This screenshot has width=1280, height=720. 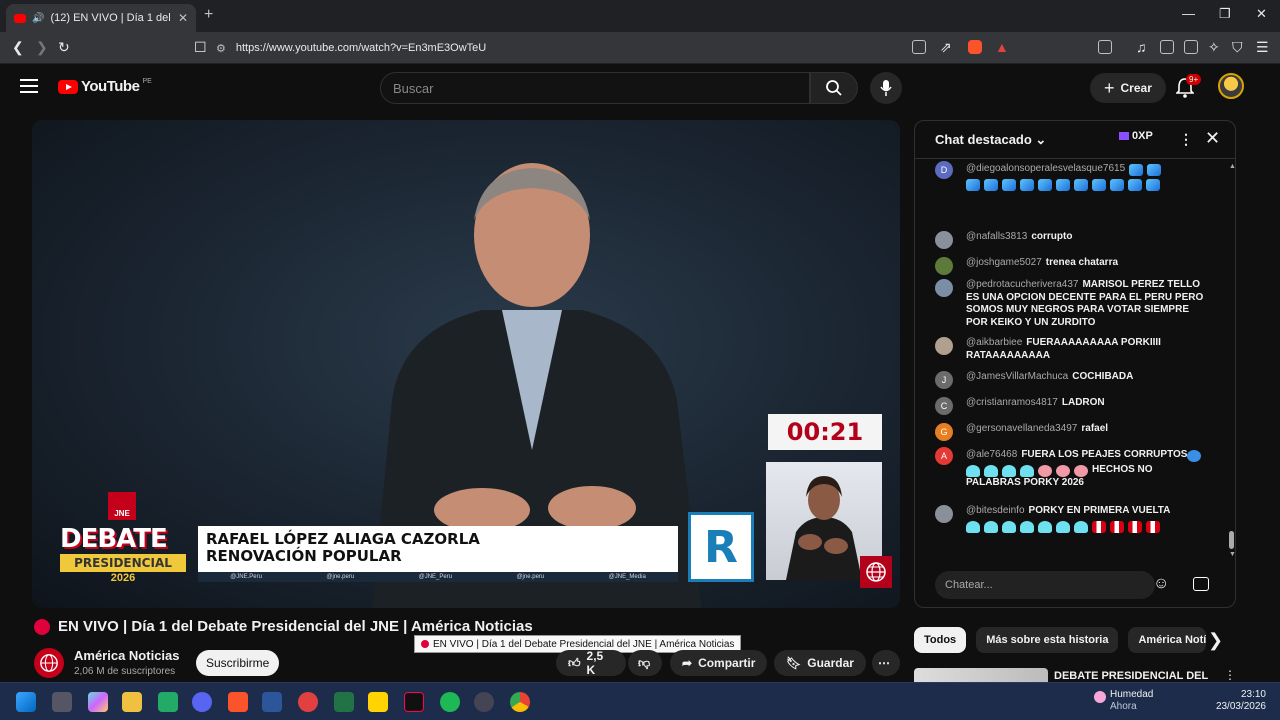 I want to click on tab-search-icon, so click(x=1105, y=47).